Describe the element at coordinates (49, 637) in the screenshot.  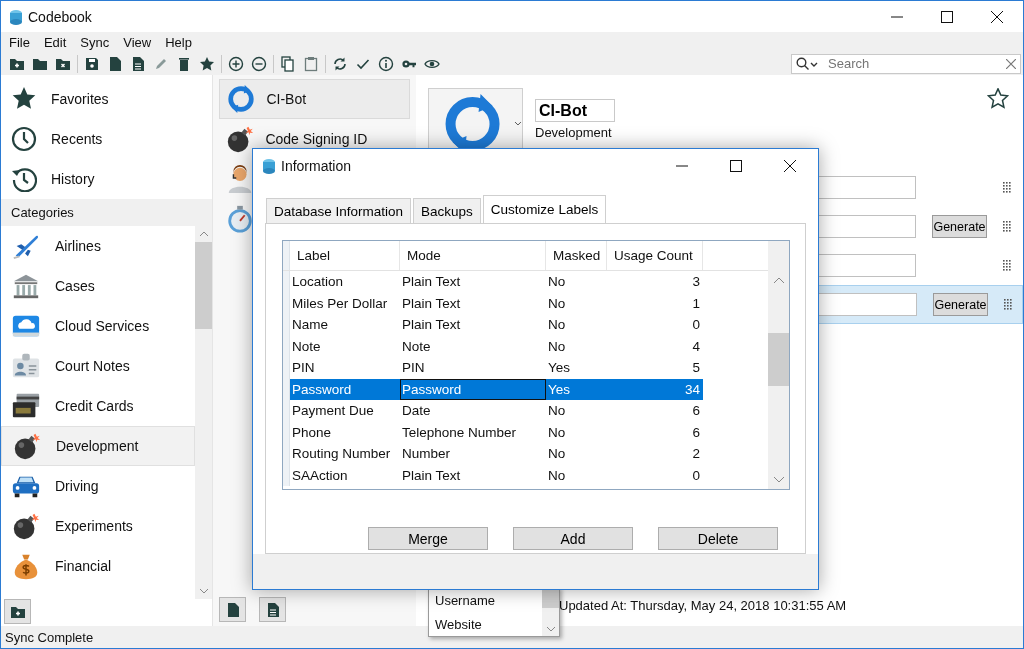
I see `status-text: Sync Complete` at that location.